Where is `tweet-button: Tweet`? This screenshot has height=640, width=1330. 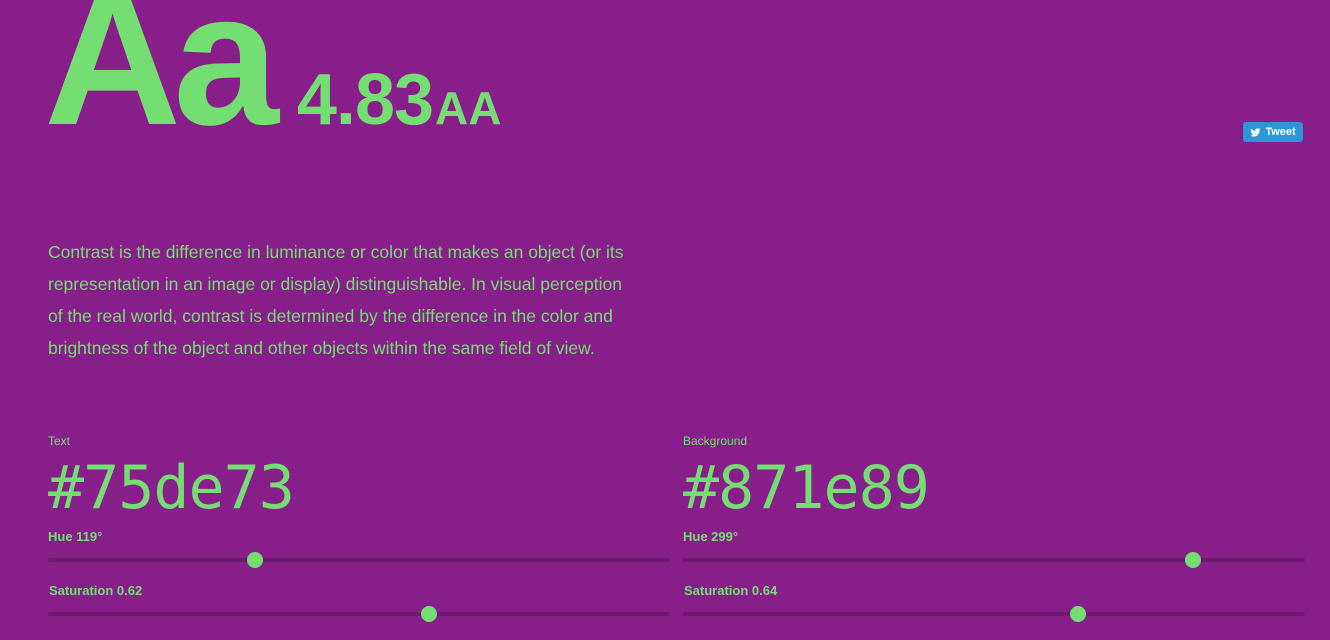 tweet-button: Tweet is located at coordinates (1273, 132).